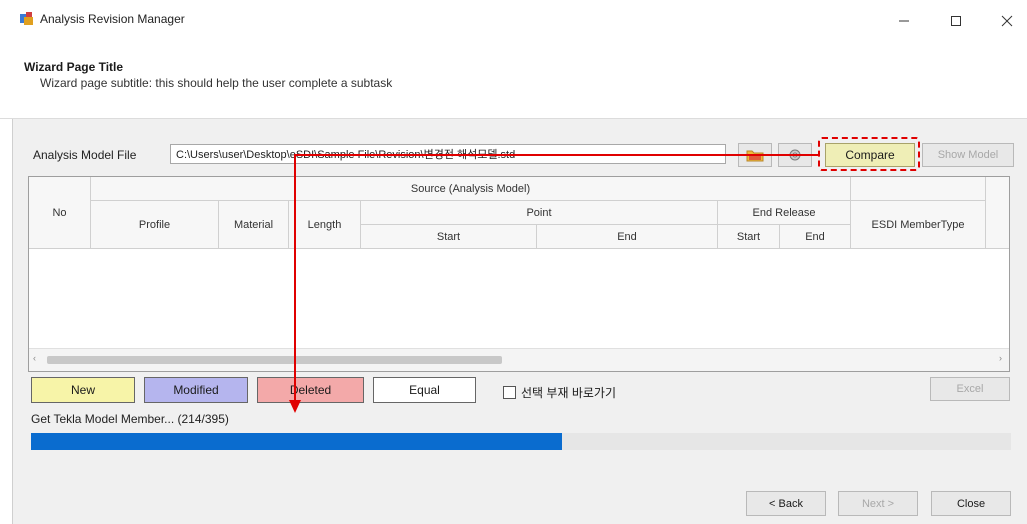 The image size is (1027, 524). Describe the element at coordinates (786, 503) in the screenshot. I see `back-button: < Back` at that location.